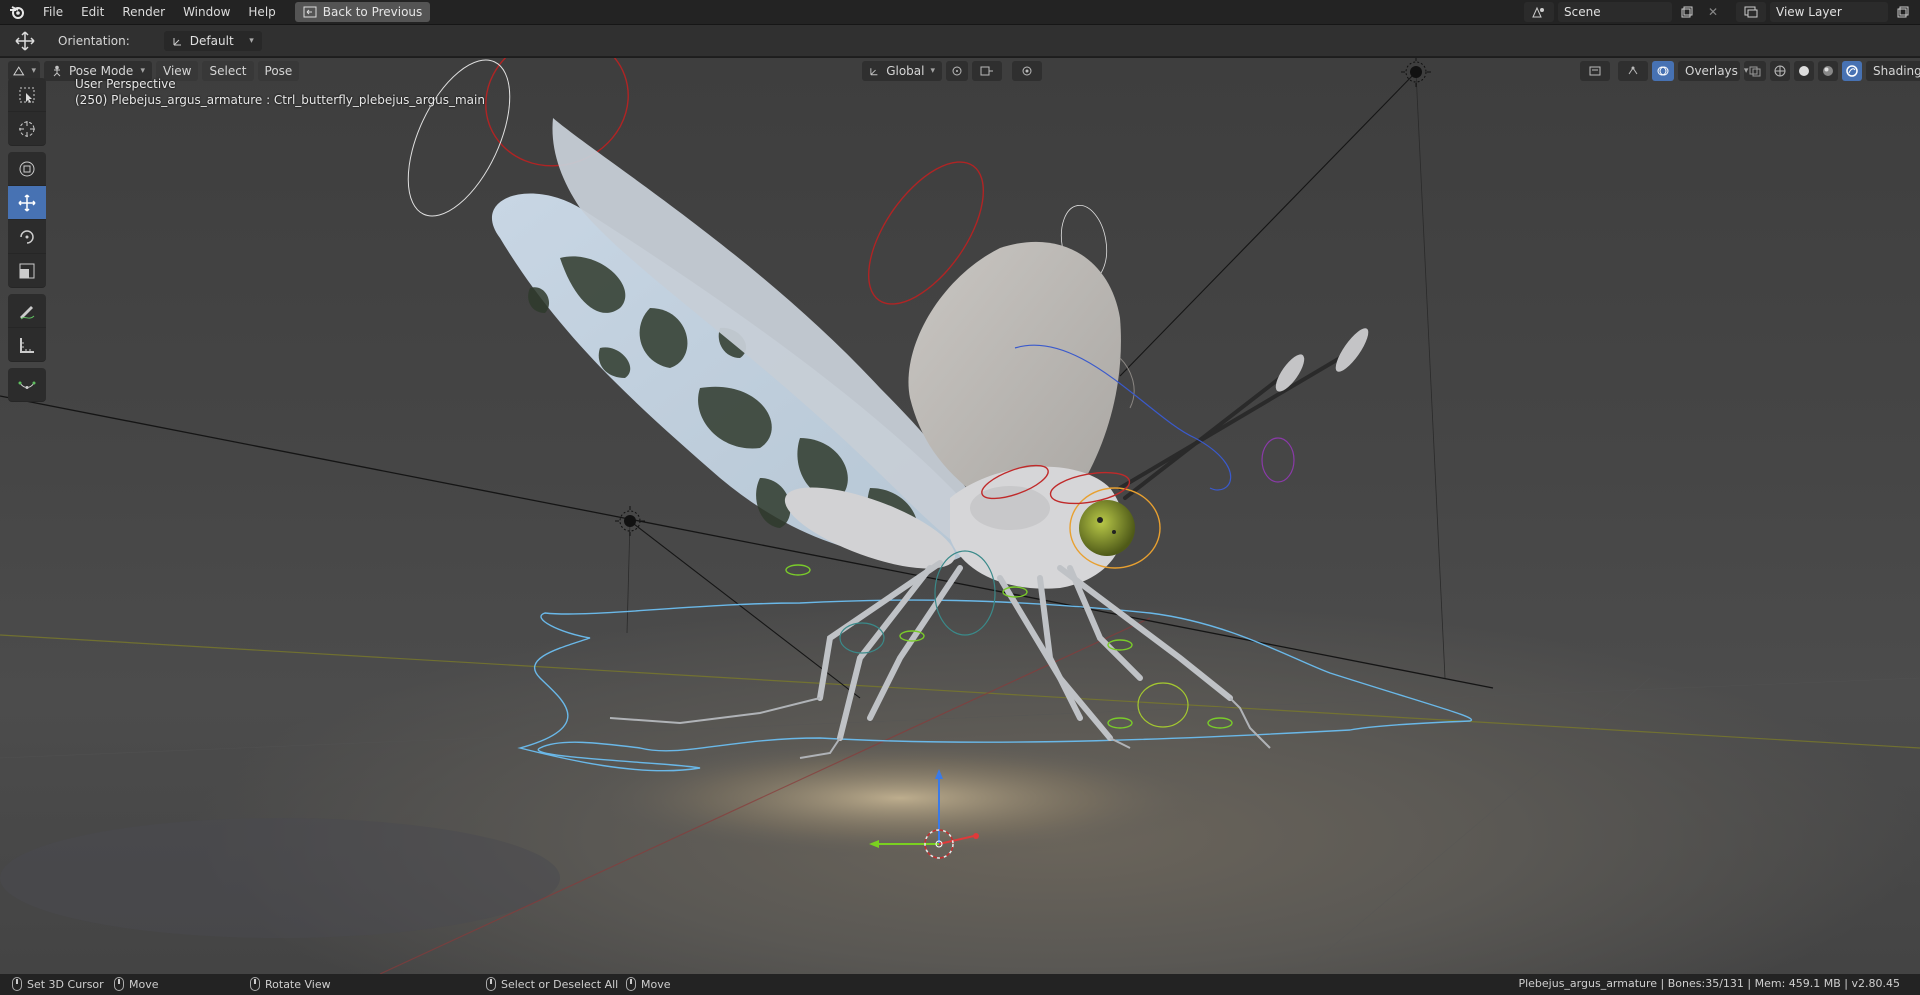 The height and width of the screenshot is (995, 1920). What do you see at coordinates (874, 72) in the screenshot?
I see `global-axis-icon` at bounding box center [874, 72].